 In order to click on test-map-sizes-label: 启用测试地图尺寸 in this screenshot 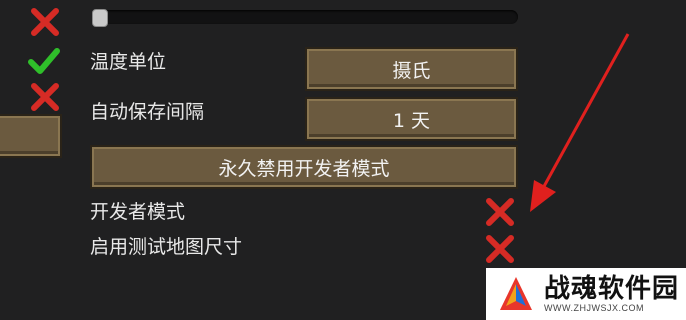, I will do `click(166, 247)`.